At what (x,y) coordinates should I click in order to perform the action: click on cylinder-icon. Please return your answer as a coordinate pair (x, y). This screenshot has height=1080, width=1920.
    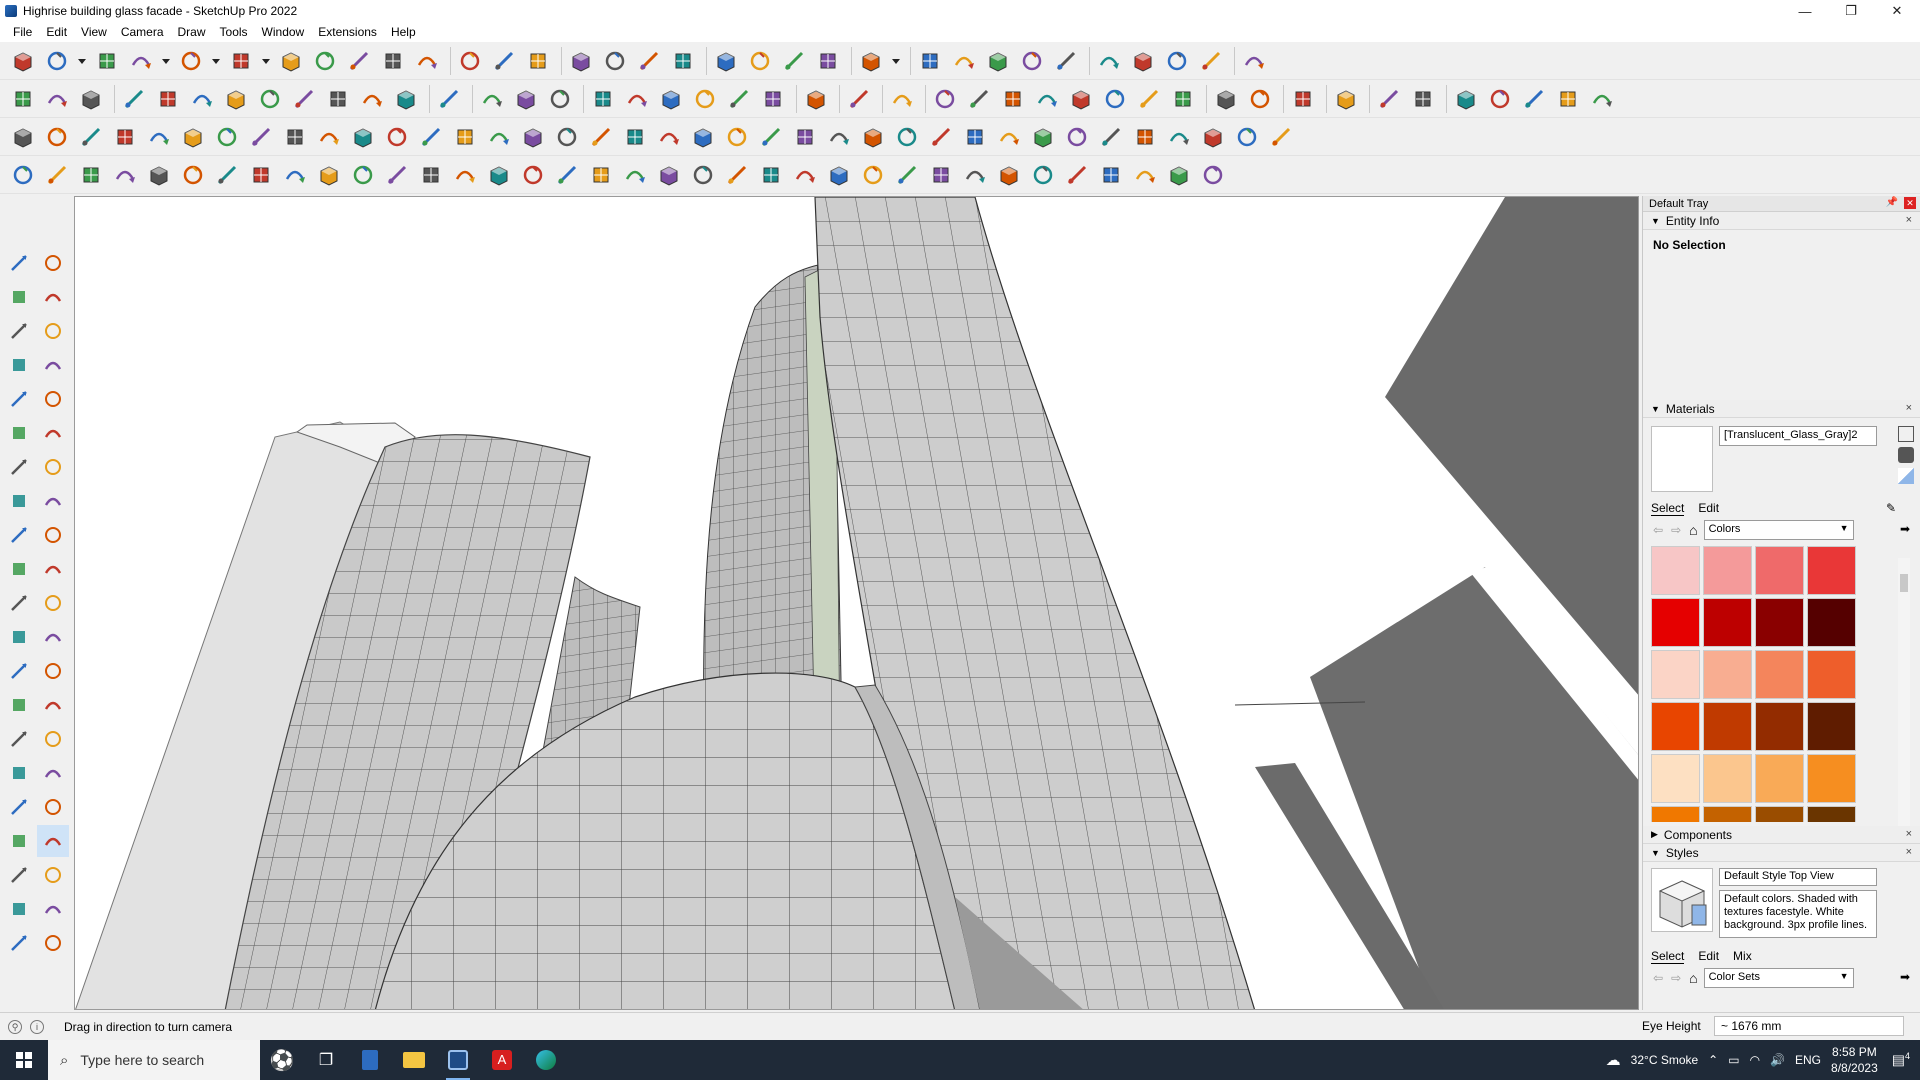
    Looking at the image, I should click on (1077, 137).